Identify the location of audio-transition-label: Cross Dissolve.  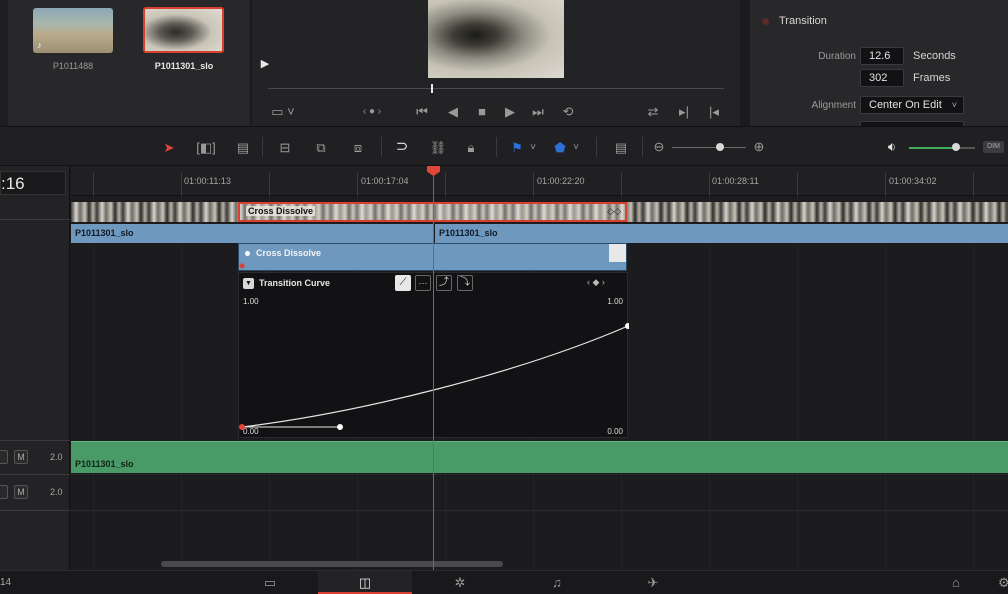
(289, 253).